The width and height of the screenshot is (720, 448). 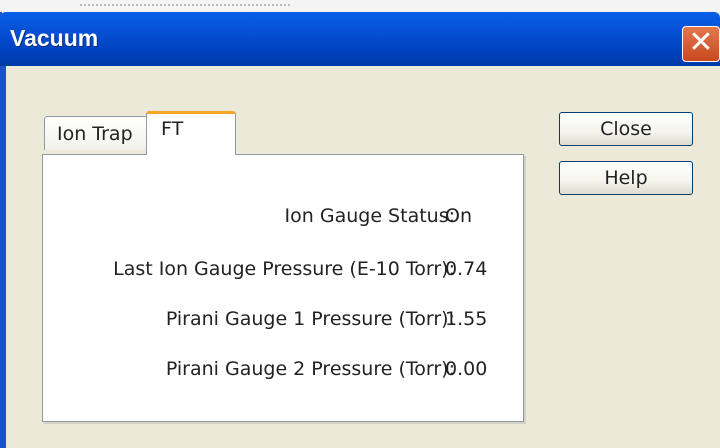 I want to click on tab-ion-trap: Ion Trap, so click(x=98, y=133).